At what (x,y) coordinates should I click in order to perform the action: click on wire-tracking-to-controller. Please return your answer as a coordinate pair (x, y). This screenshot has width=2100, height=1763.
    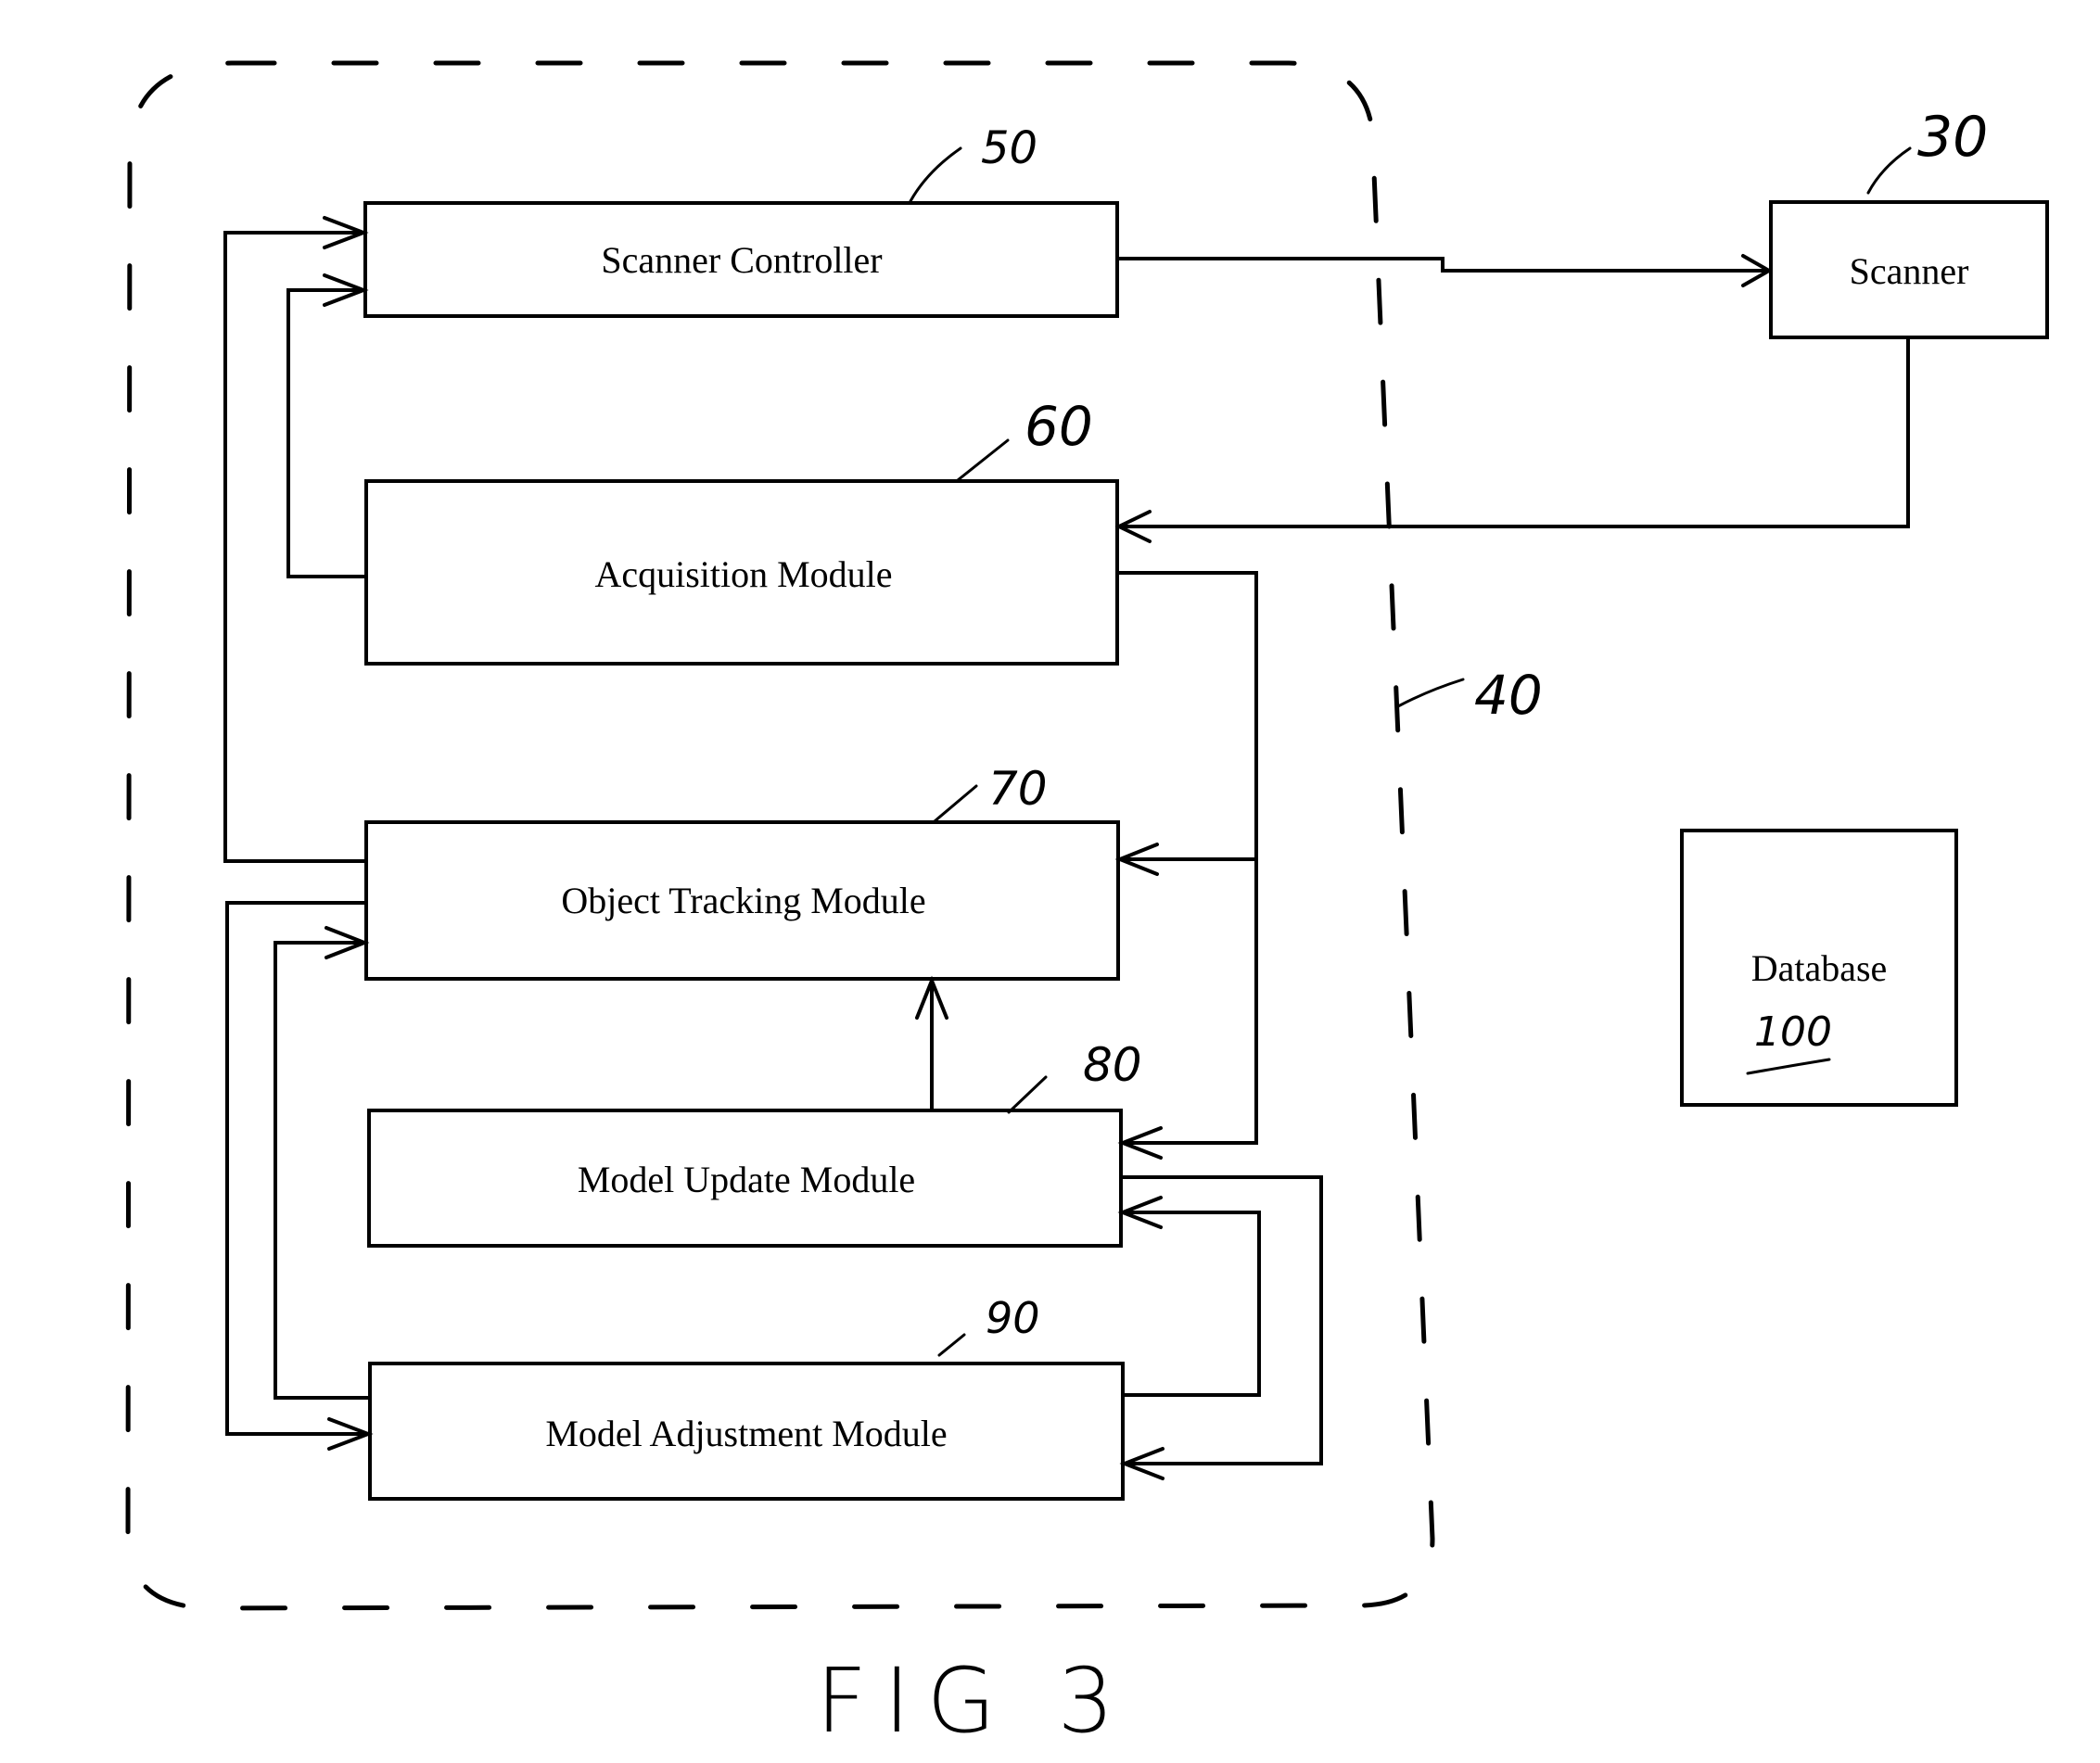
    Looking at the image, I should click on (294, 547).